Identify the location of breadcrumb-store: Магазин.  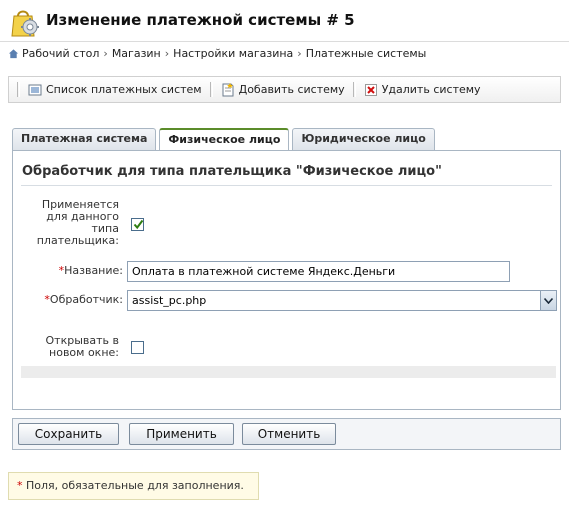
(136, 53).